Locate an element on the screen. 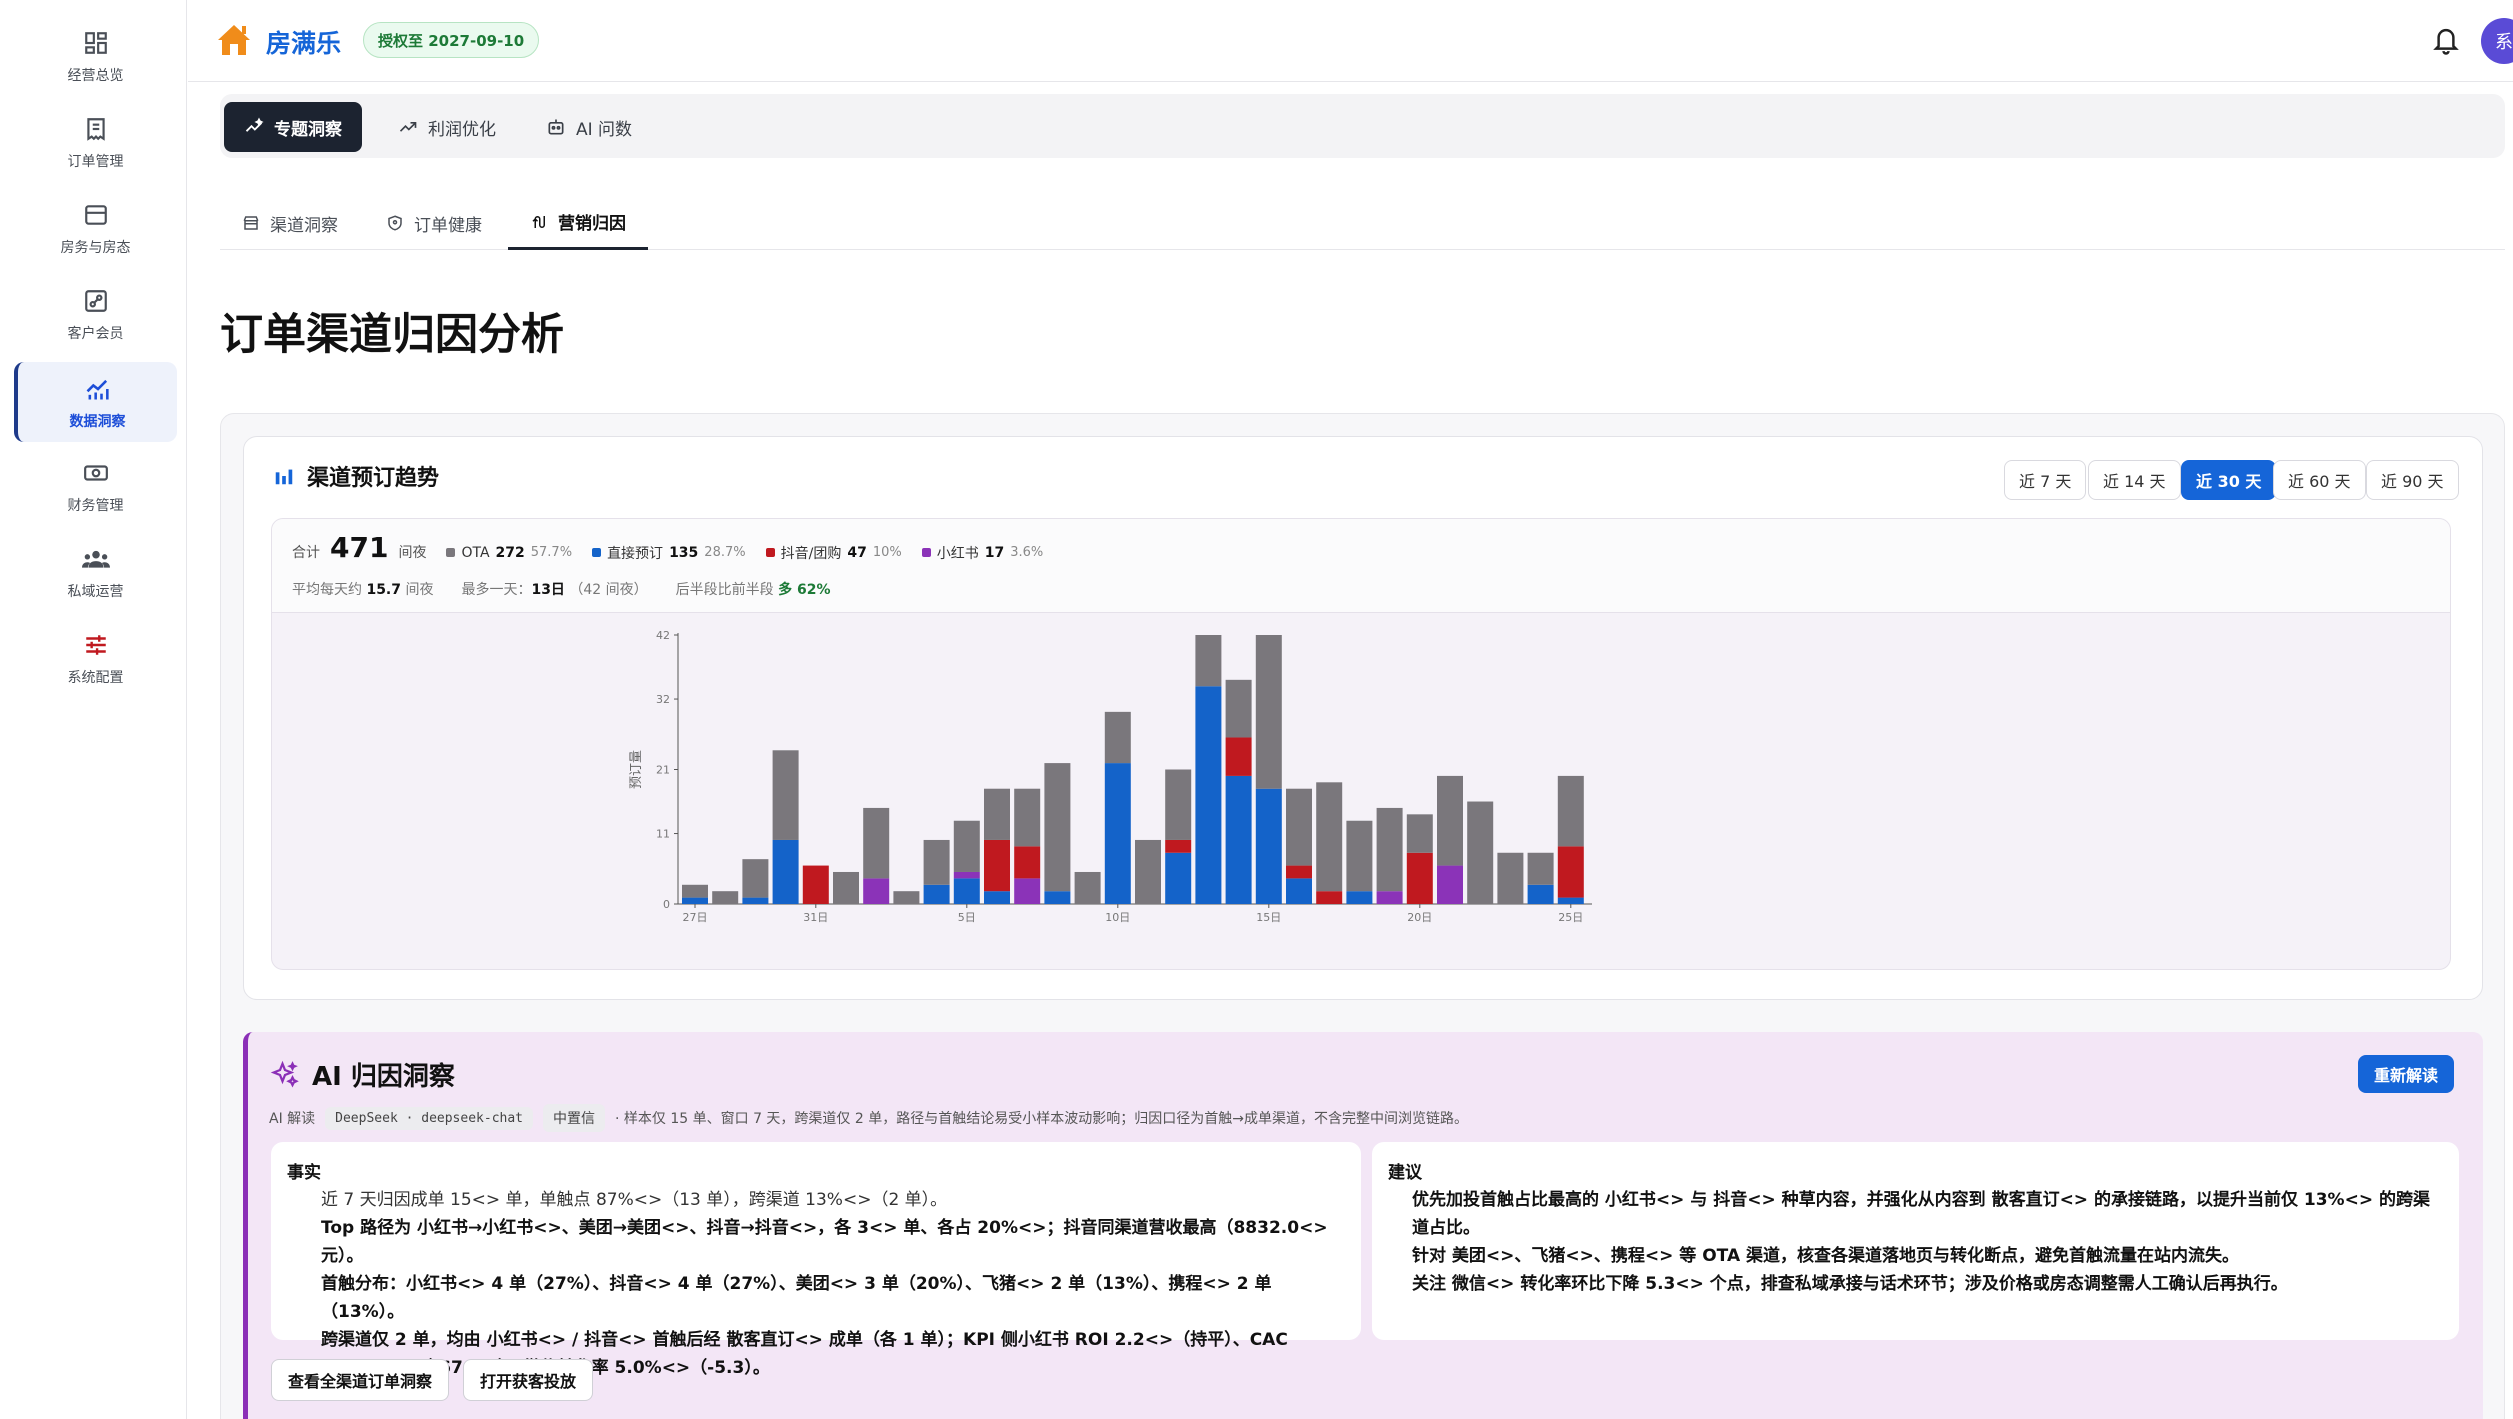 The image size is (2513, 1419). tab-topic-insights: 专题洞察 is located at coordinates (293, 127).